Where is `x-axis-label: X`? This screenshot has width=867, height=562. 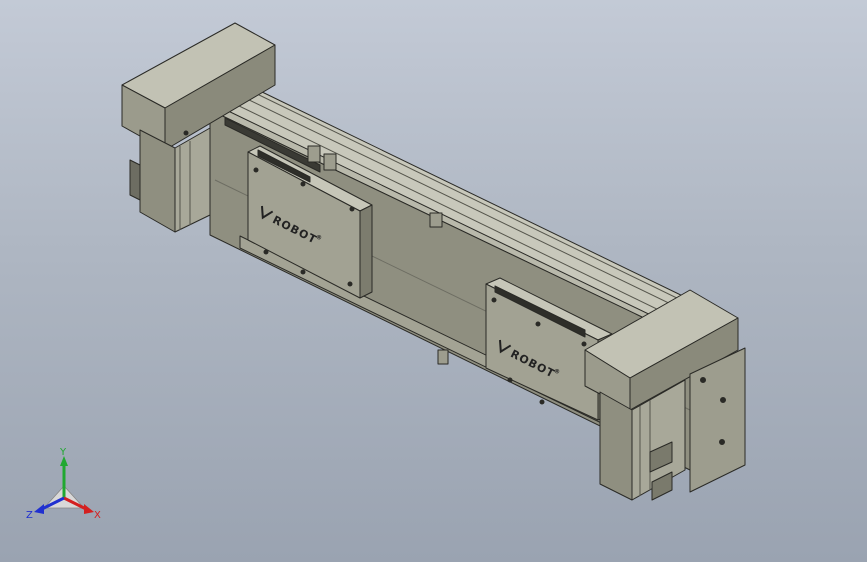 x-axis-label: X is located at coordinates (97, 515).